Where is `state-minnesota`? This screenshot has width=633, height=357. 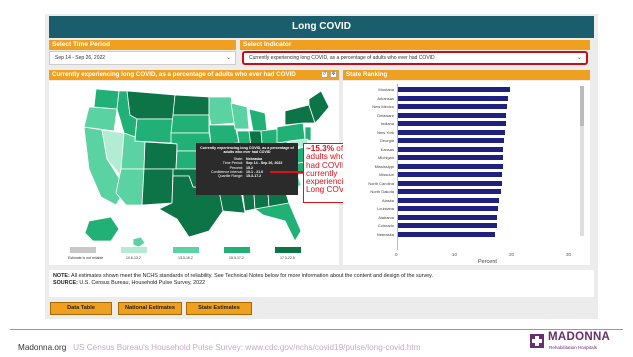
state-minnesota is located at coordinates (222, 111).